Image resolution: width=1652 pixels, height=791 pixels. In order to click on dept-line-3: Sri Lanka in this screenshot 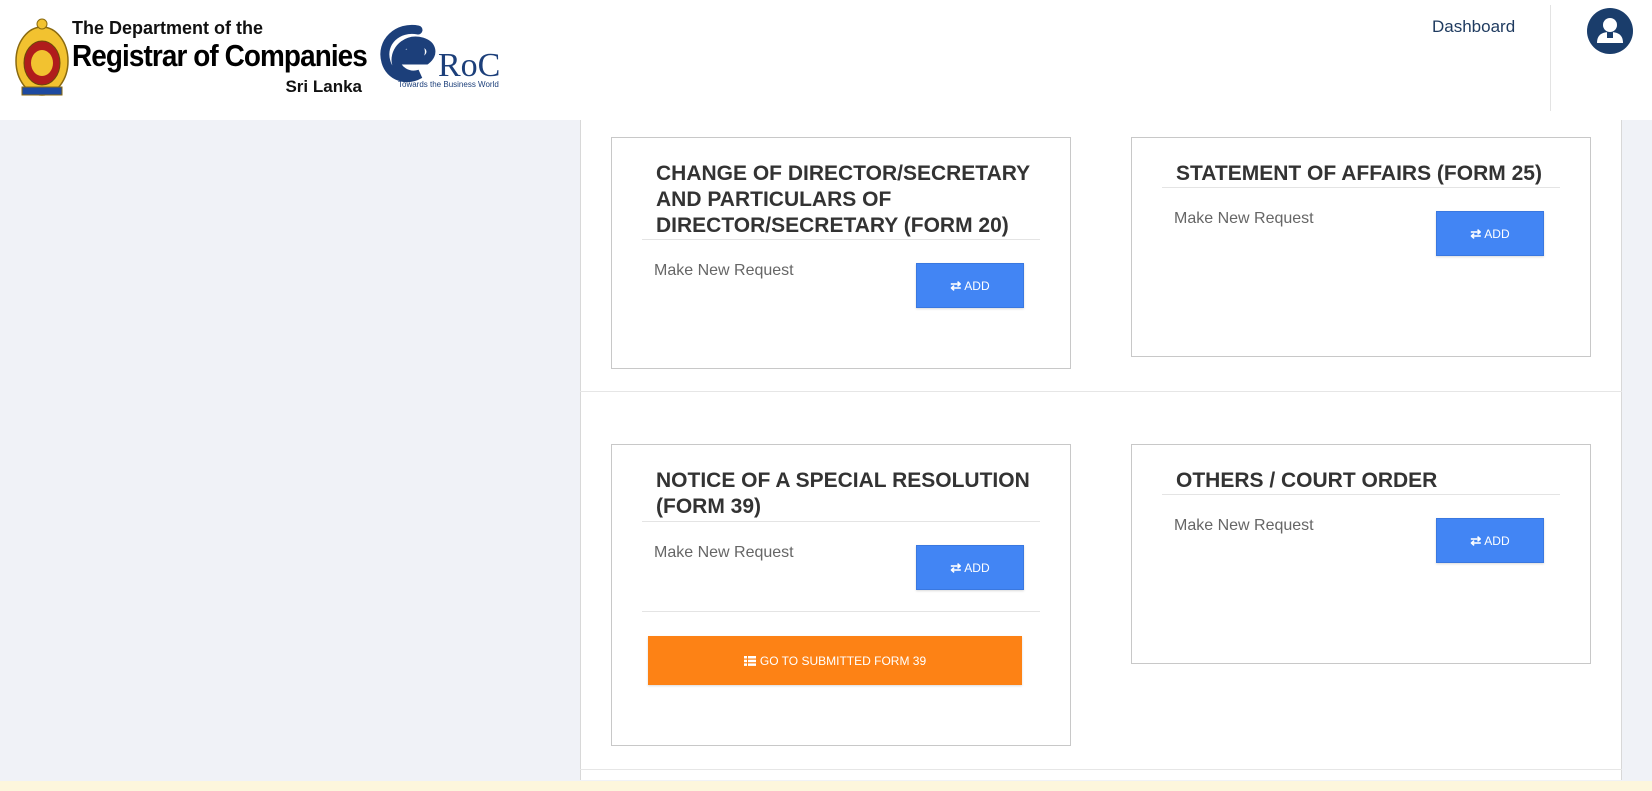, I will do `click(323, 86)`.